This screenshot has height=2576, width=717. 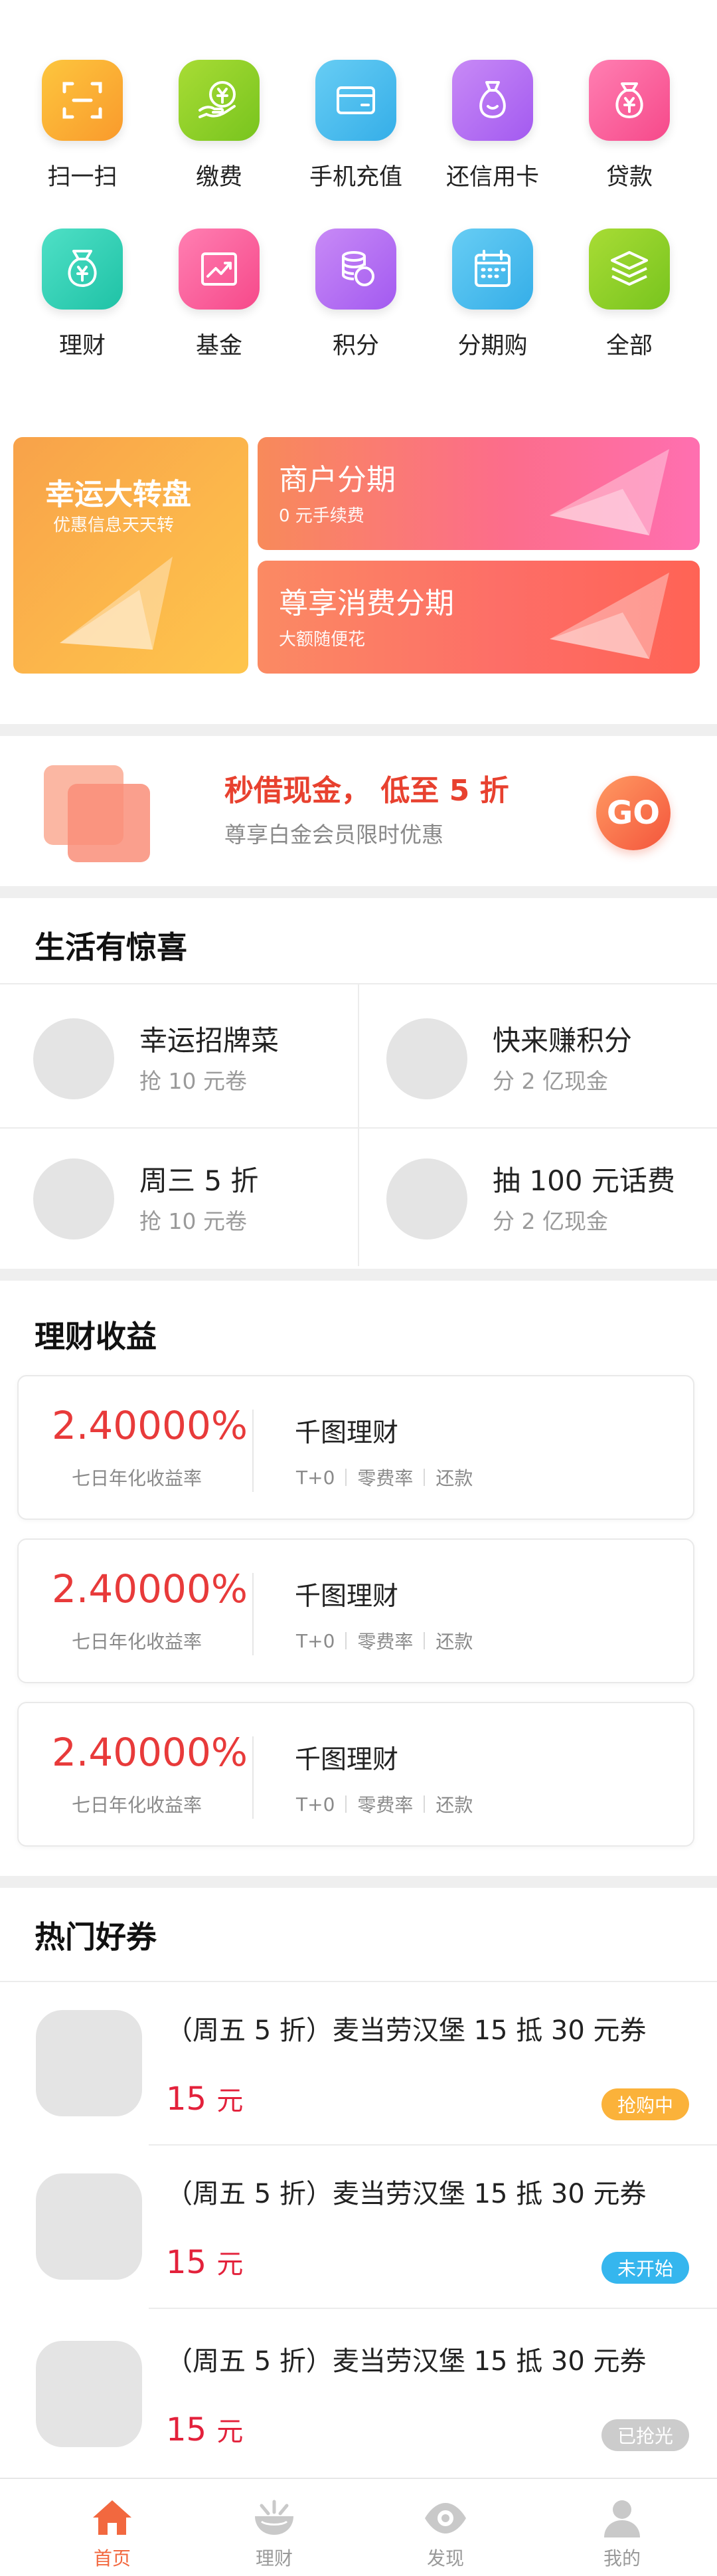 I want to click on life-item-name: 快来赚积分, so click(x=563, y=1040).